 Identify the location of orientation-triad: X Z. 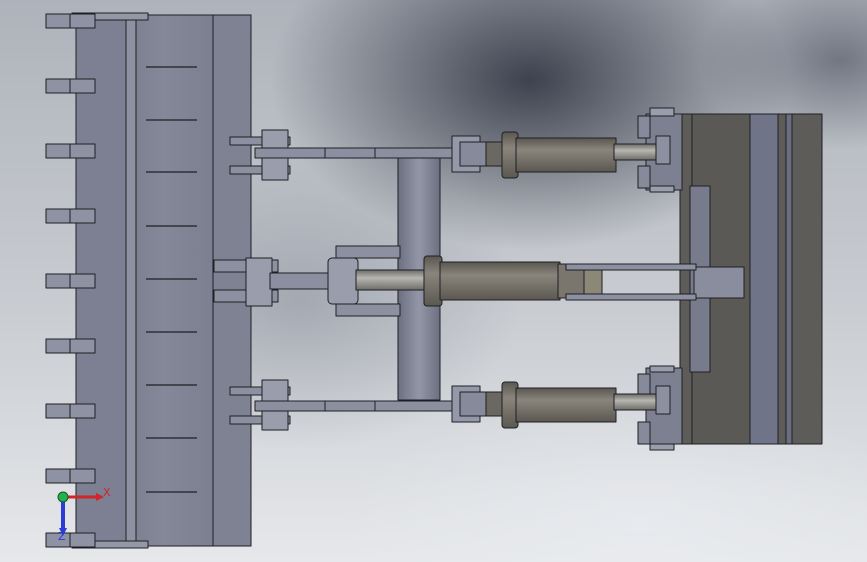
(80, 514).